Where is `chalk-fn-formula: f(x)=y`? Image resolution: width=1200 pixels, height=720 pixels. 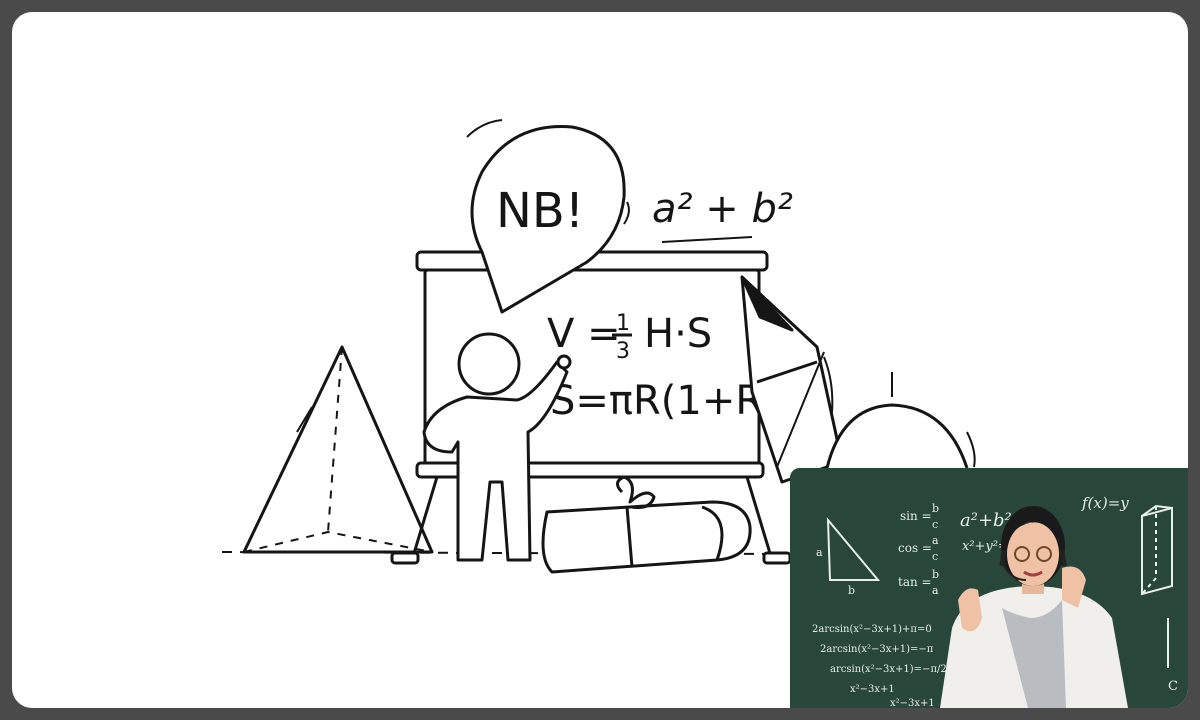
chalk-fn-formula: f(x)=y is located at coordinates (1105, 503).